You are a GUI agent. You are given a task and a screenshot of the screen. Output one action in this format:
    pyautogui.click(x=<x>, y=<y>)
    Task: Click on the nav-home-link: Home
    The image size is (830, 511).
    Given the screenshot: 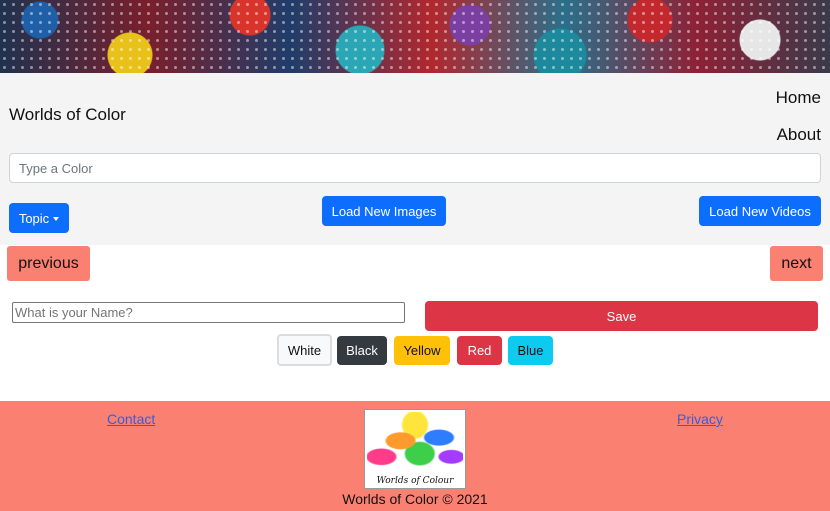 What is the action you would take?
    pyautogui.click(x=798, y=98)
    